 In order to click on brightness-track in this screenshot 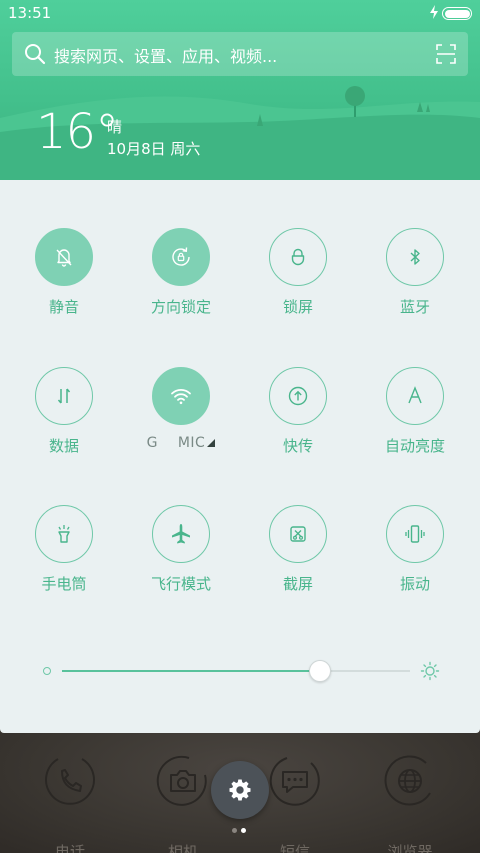, I will do `click(236, 671)`.